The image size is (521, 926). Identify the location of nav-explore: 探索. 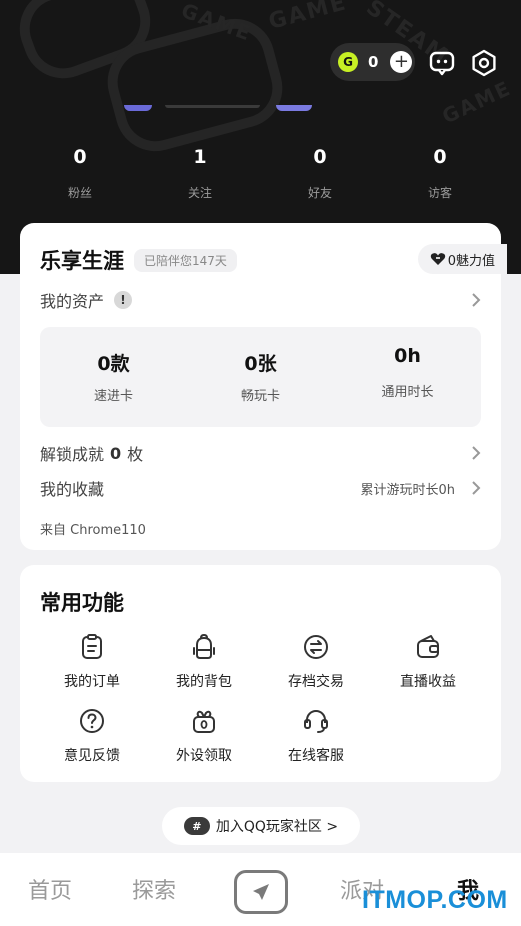
(154, 889).